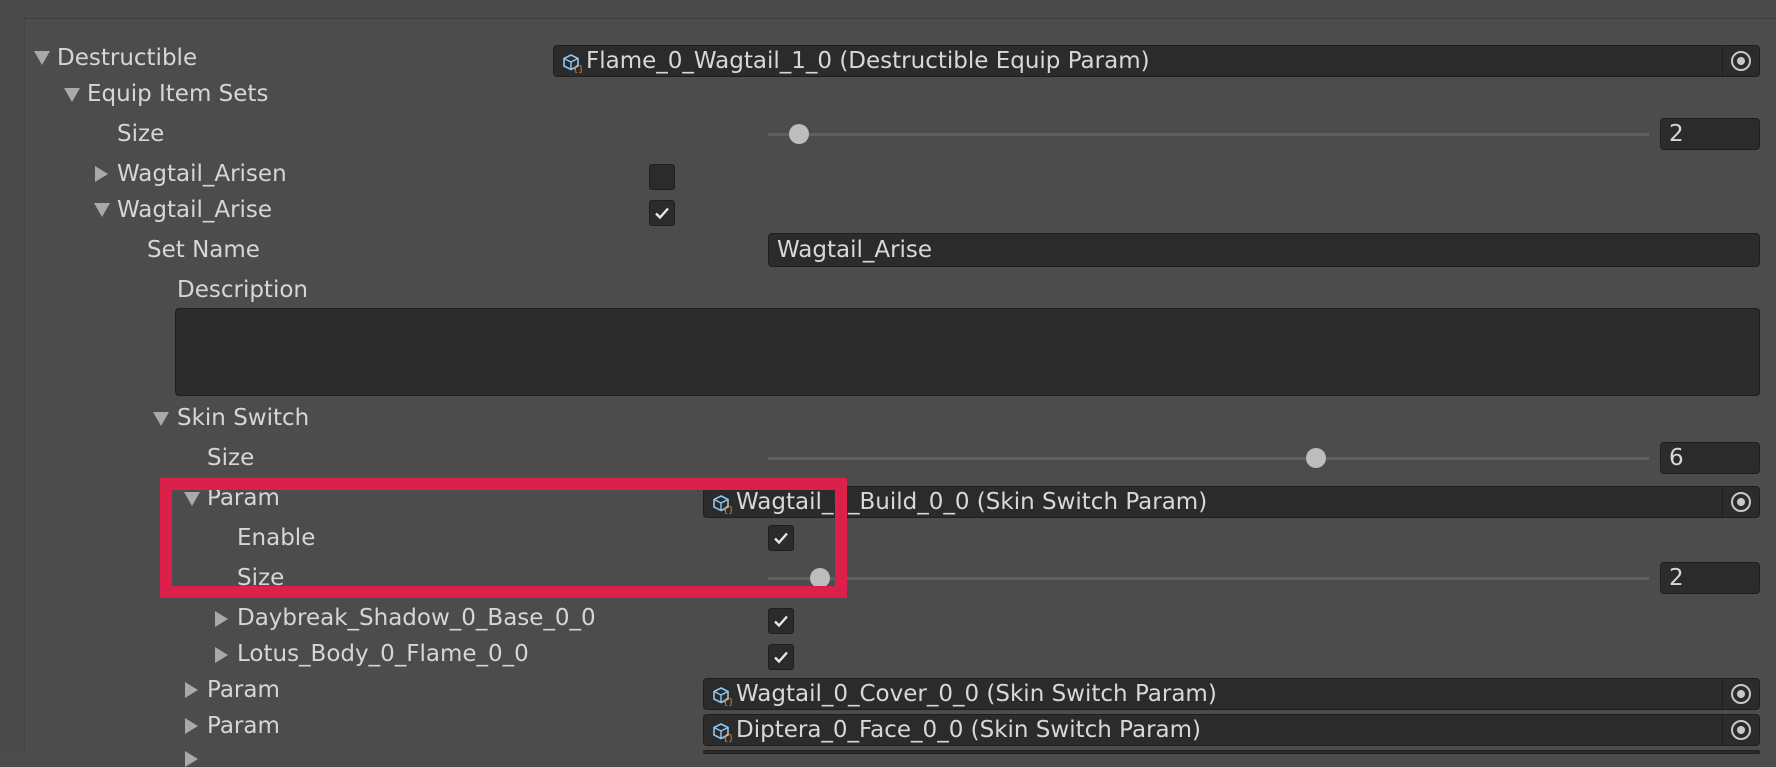  I want to click on top-divider, so click(900, 9).